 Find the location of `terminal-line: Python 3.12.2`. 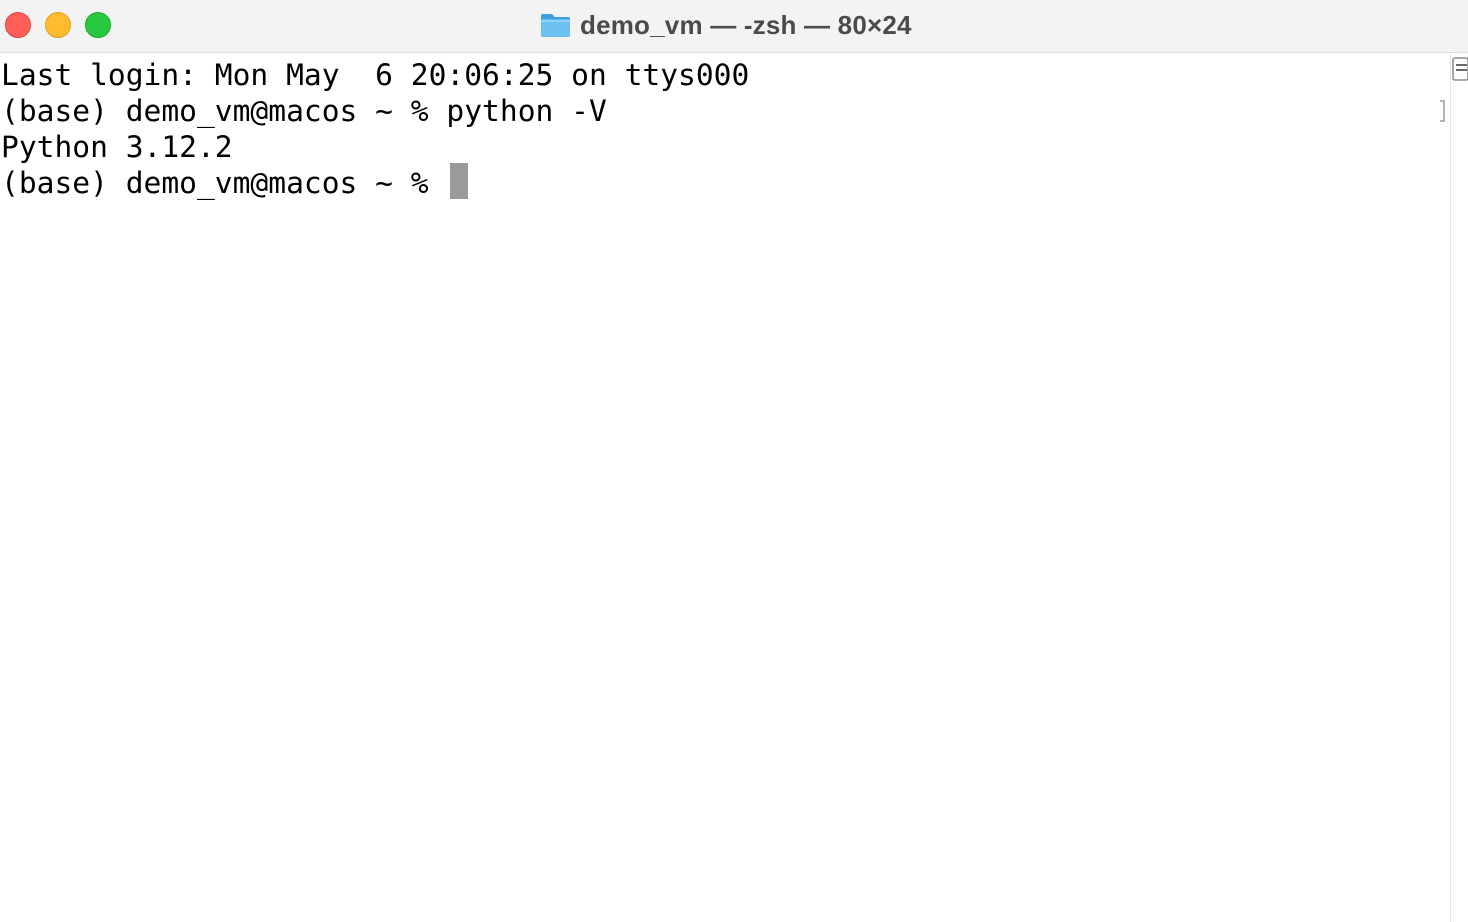

terminal-line: Python 3.12.2 is located at coordinates (117, 147).